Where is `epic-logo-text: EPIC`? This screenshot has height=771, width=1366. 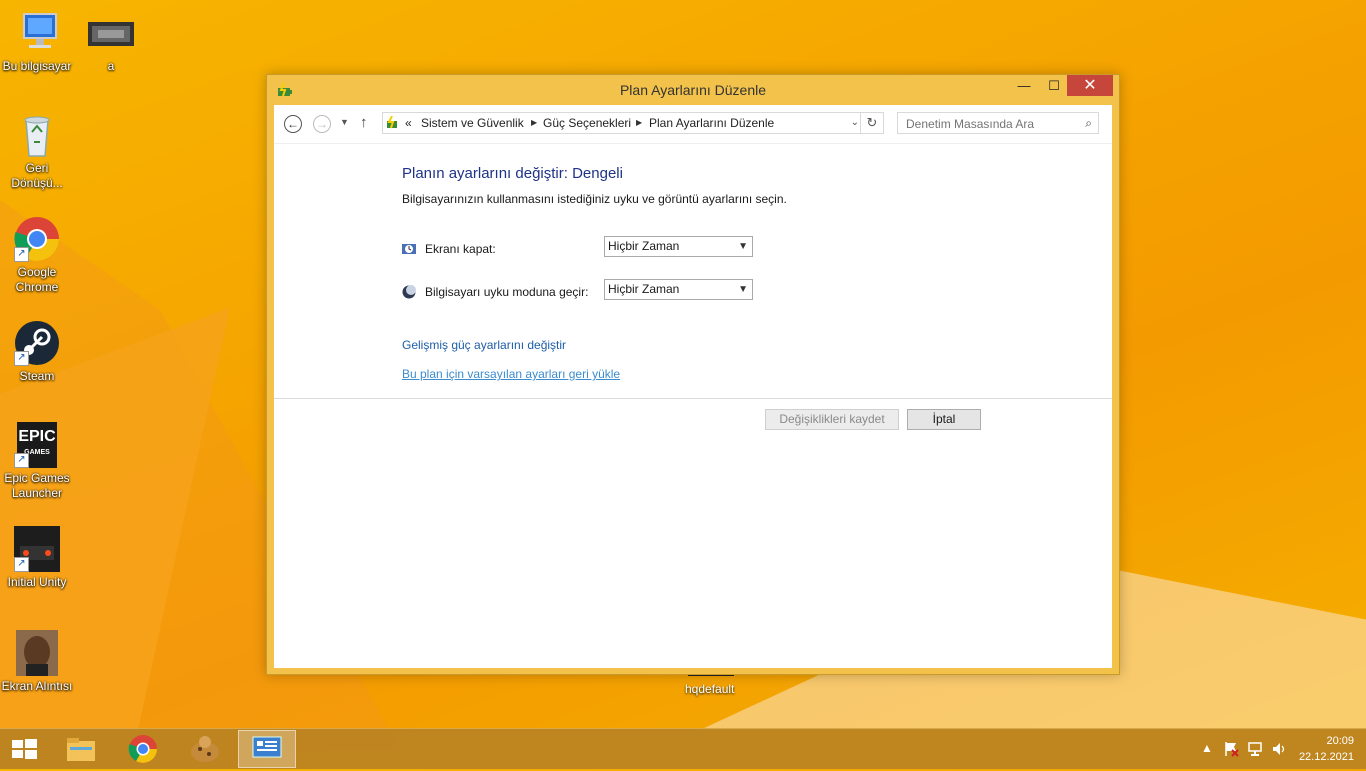
epic-logo-text: EPIC is located at coordinates (37, 436).